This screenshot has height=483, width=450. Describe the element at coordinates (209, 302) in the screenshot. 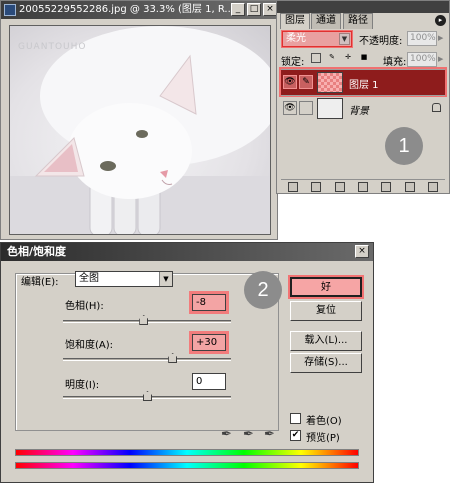

I see `hue-input: -8` at that location.